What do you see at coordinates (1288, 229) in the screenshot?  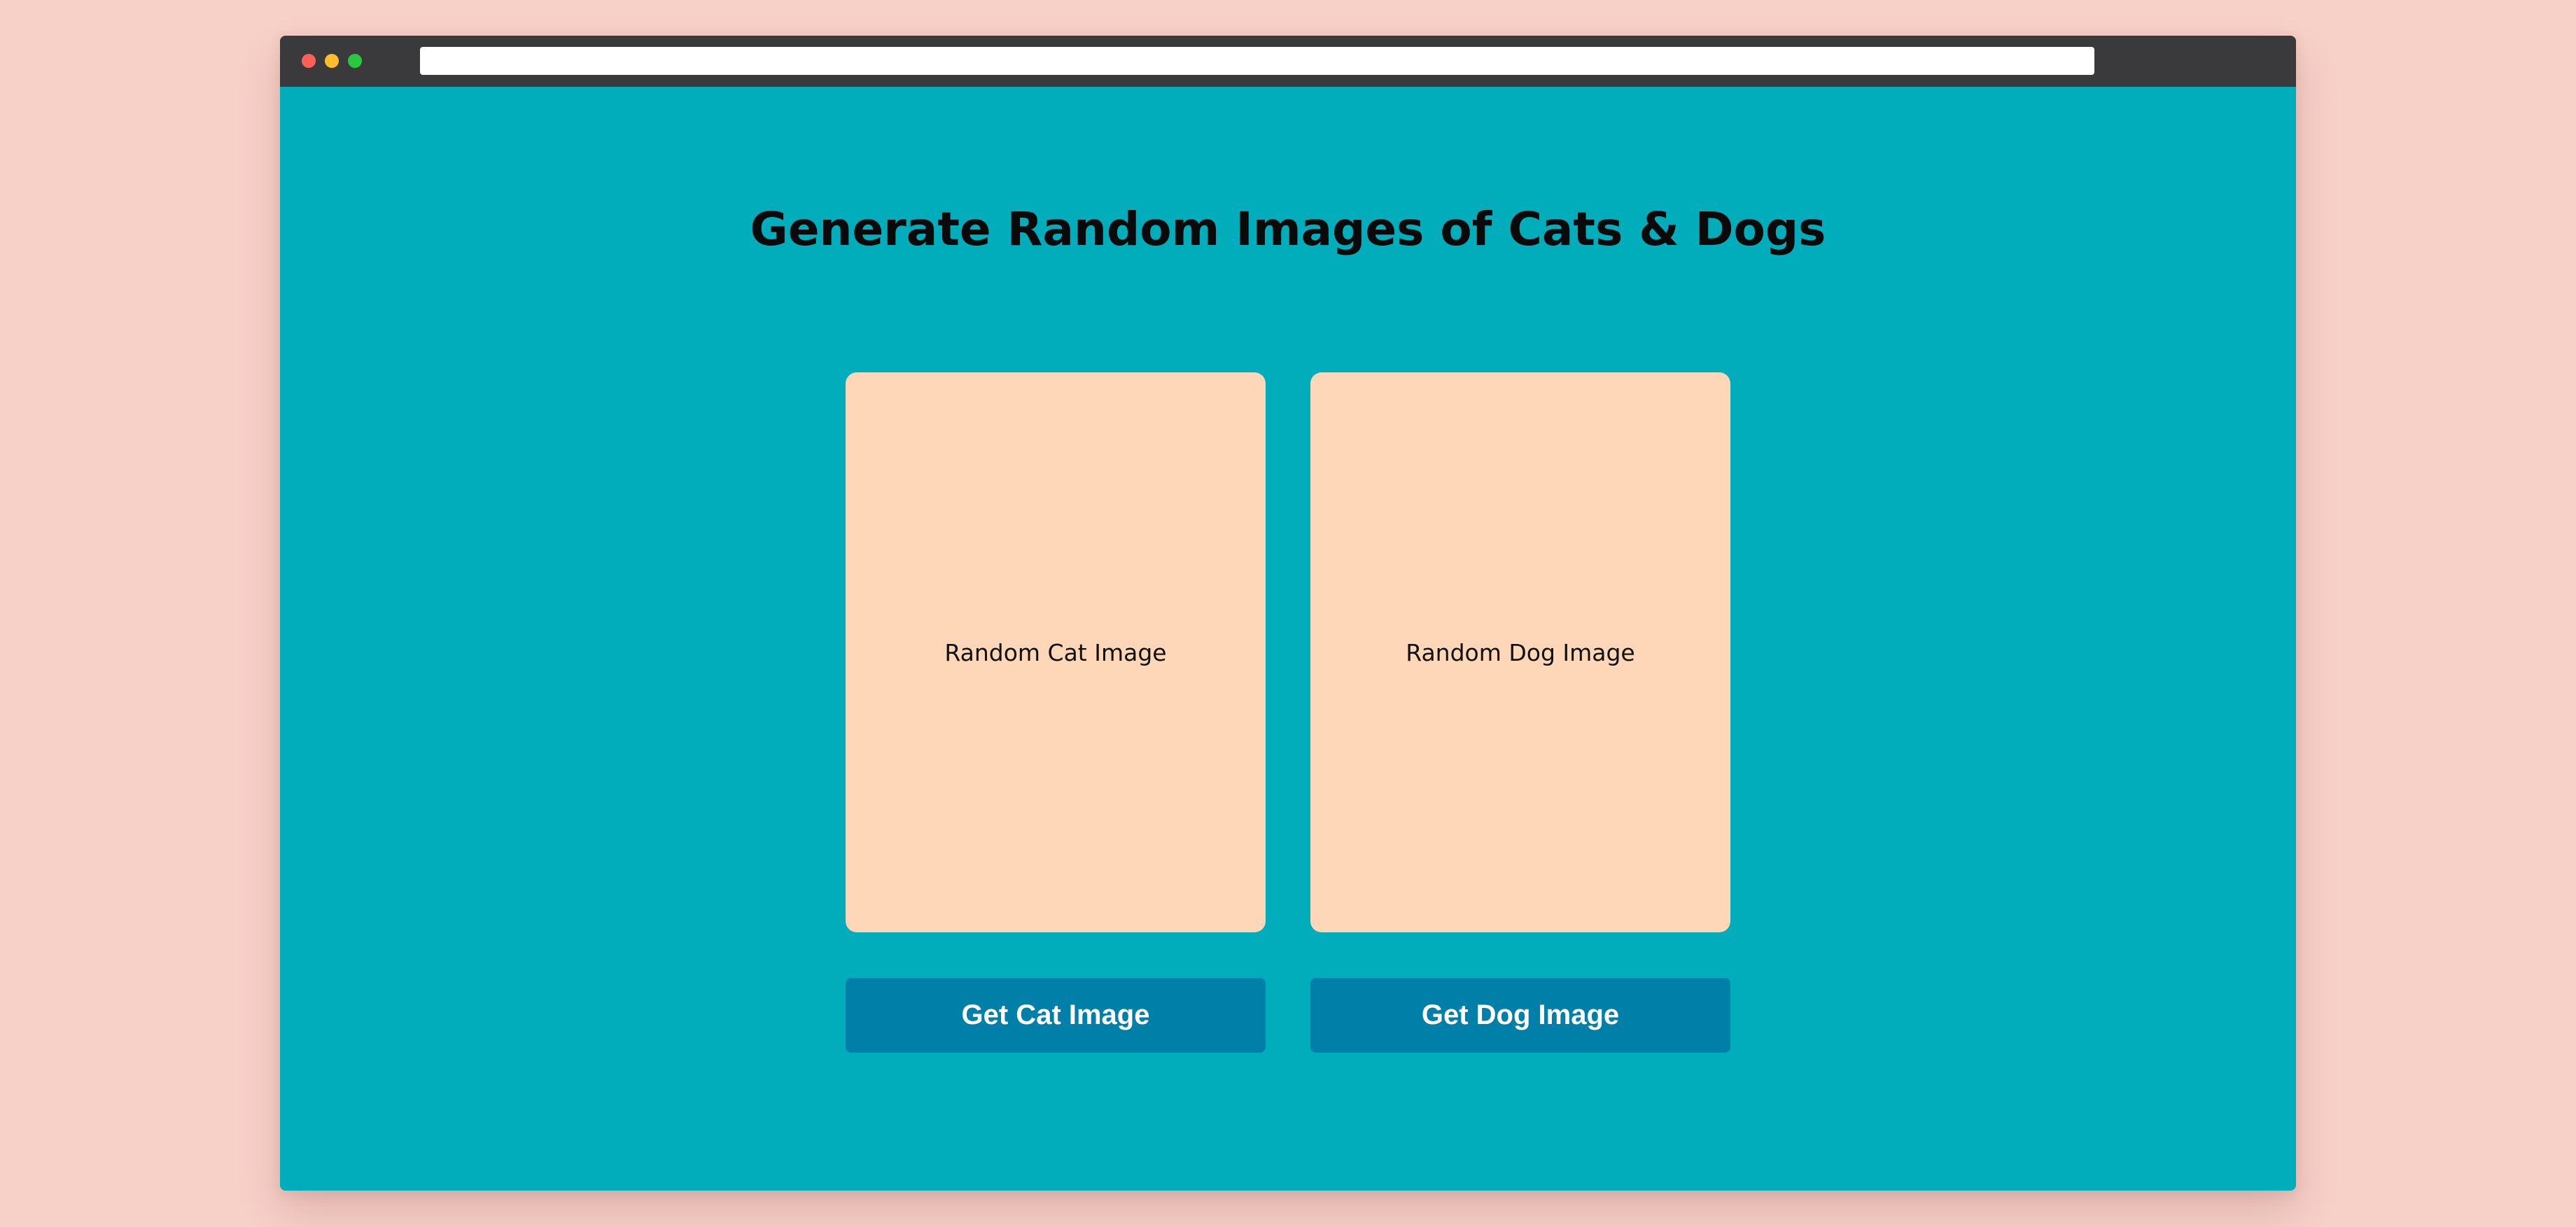 I see `page-title: Generate Random Images of Cats & Dogs` at bounding box center [1288, 229].